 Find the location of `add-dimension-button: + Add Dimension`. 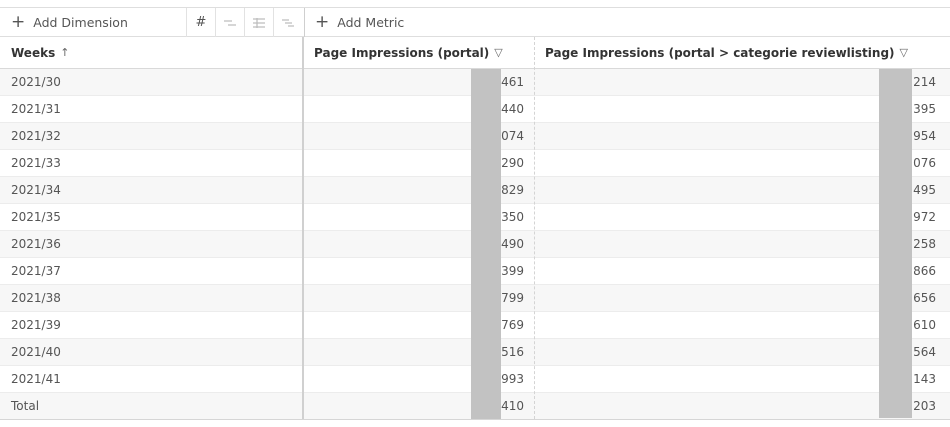

add-dimension-button: + Add Dimension is located at coordinates (93, 22).